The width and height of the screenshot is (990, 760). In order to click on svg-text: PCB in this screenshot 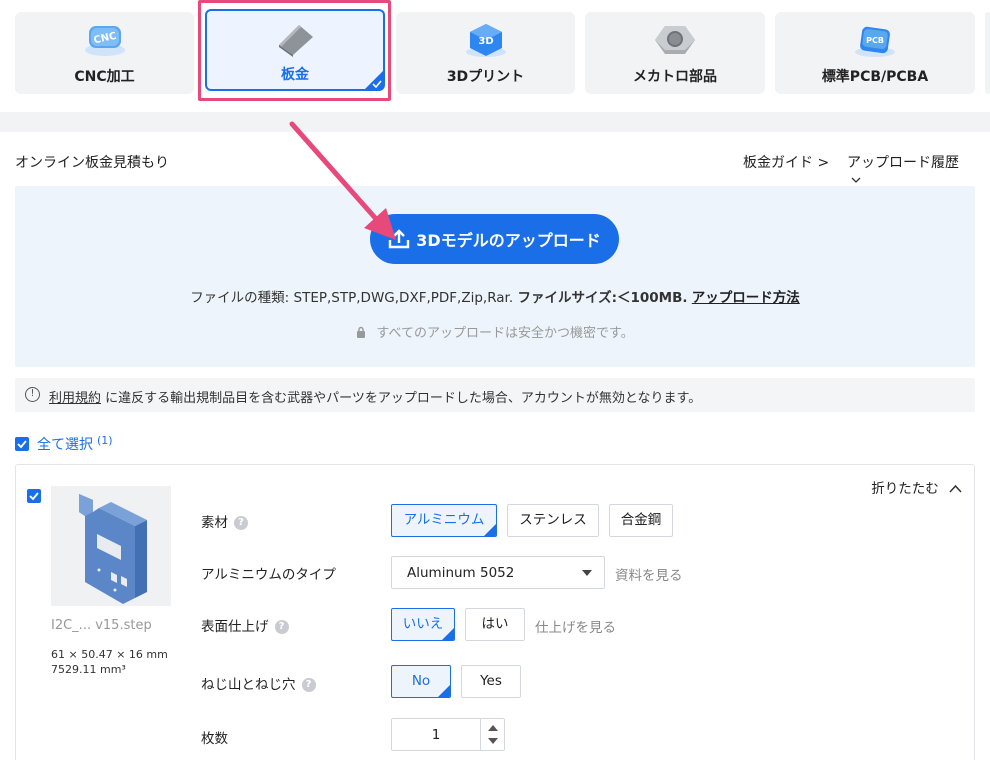, I will do `click(875, 40)`.